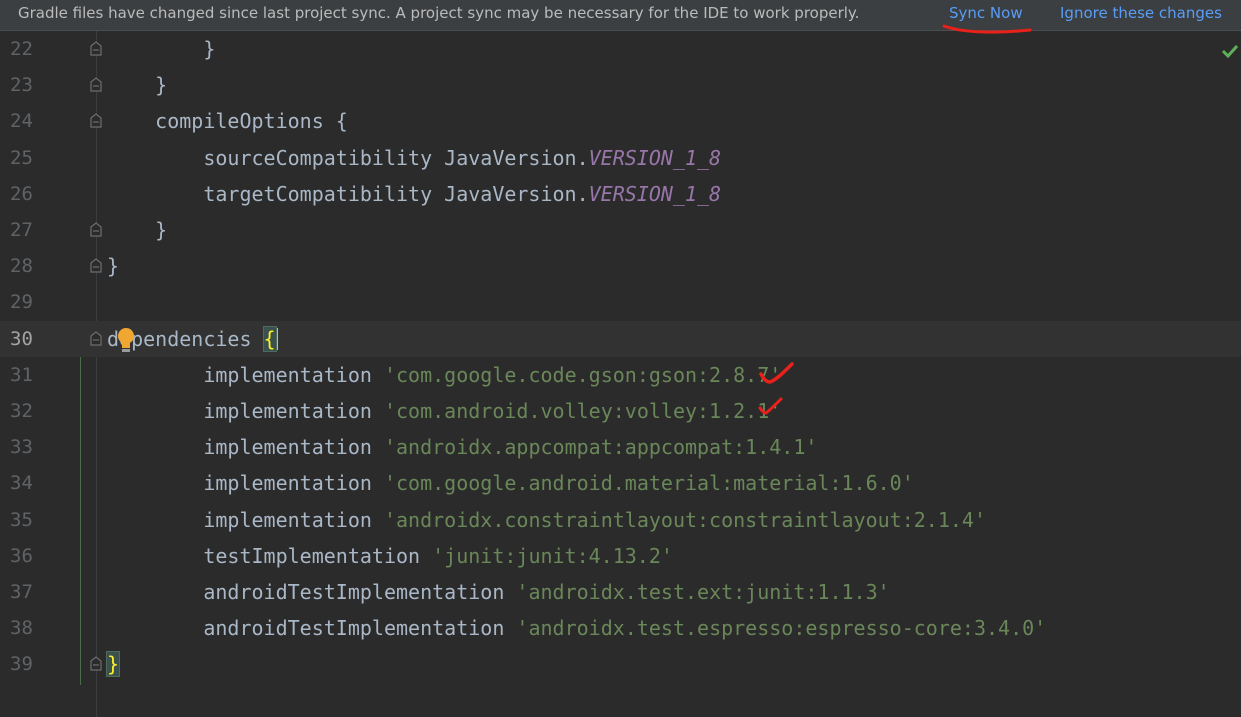 The image size is (1241, 717). I want to click on code-text: testImplementation 'junit:junit:4.13.2', so click(390, 556).